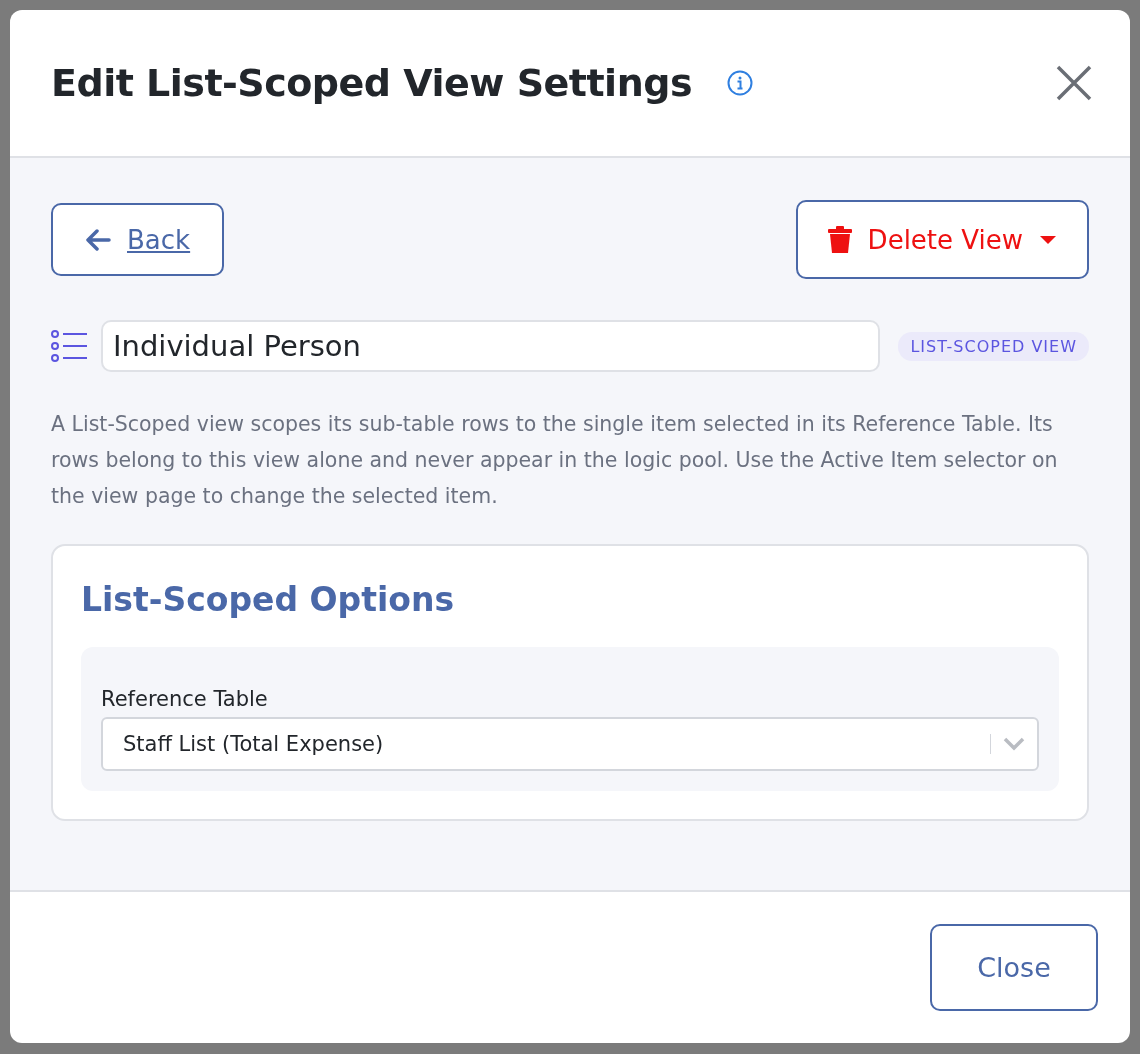 The image size is (1140, 1054). I want to click on close-icon, so click(1074, 83).